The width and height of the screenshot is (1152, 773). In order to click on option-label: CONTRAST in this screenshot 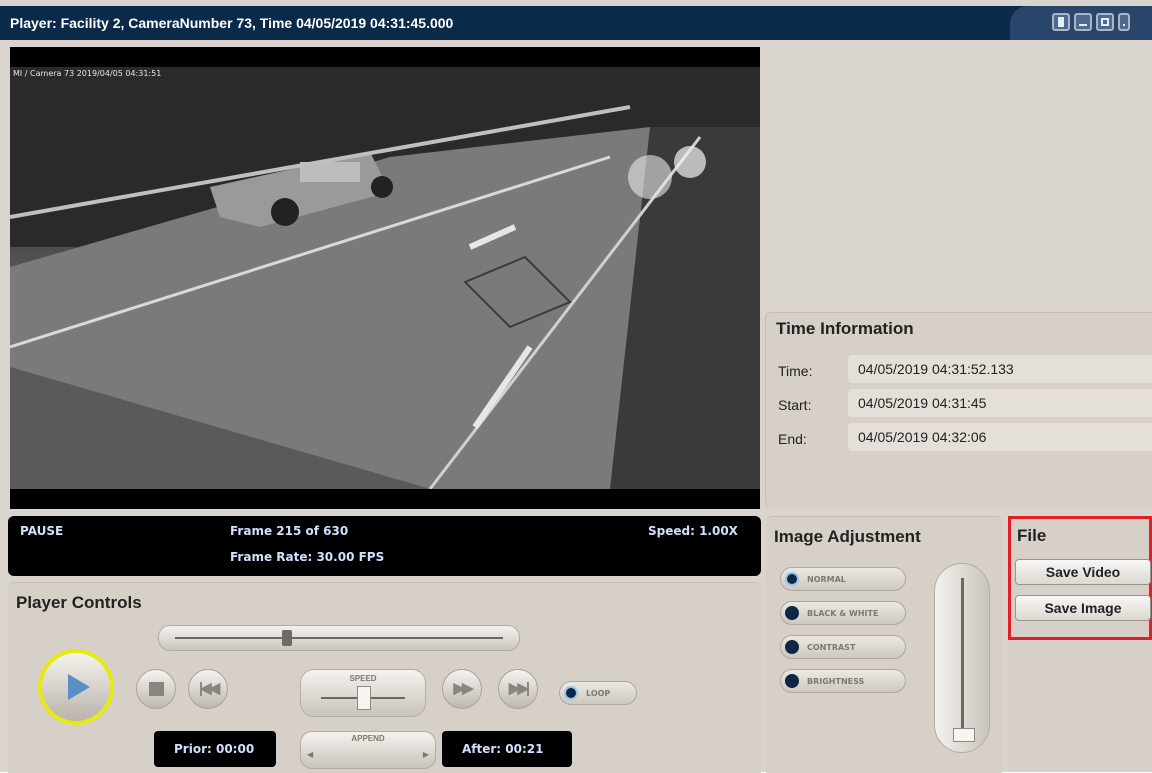, I will do `click(831, 647)`.